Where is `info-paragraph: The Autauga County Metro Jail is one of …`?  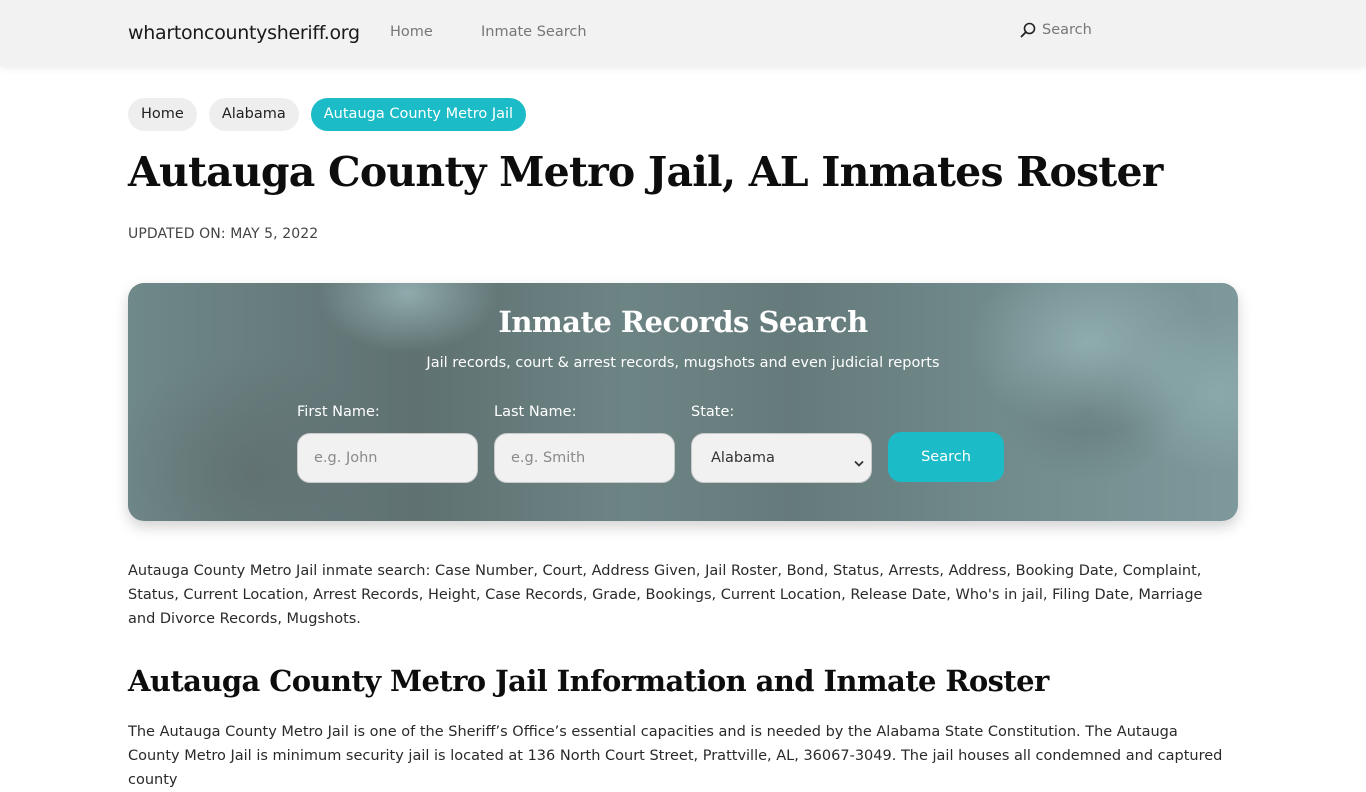 info-paragraph: The Autauga County Metro Jail is one of … is located at coordinates (675, 756).